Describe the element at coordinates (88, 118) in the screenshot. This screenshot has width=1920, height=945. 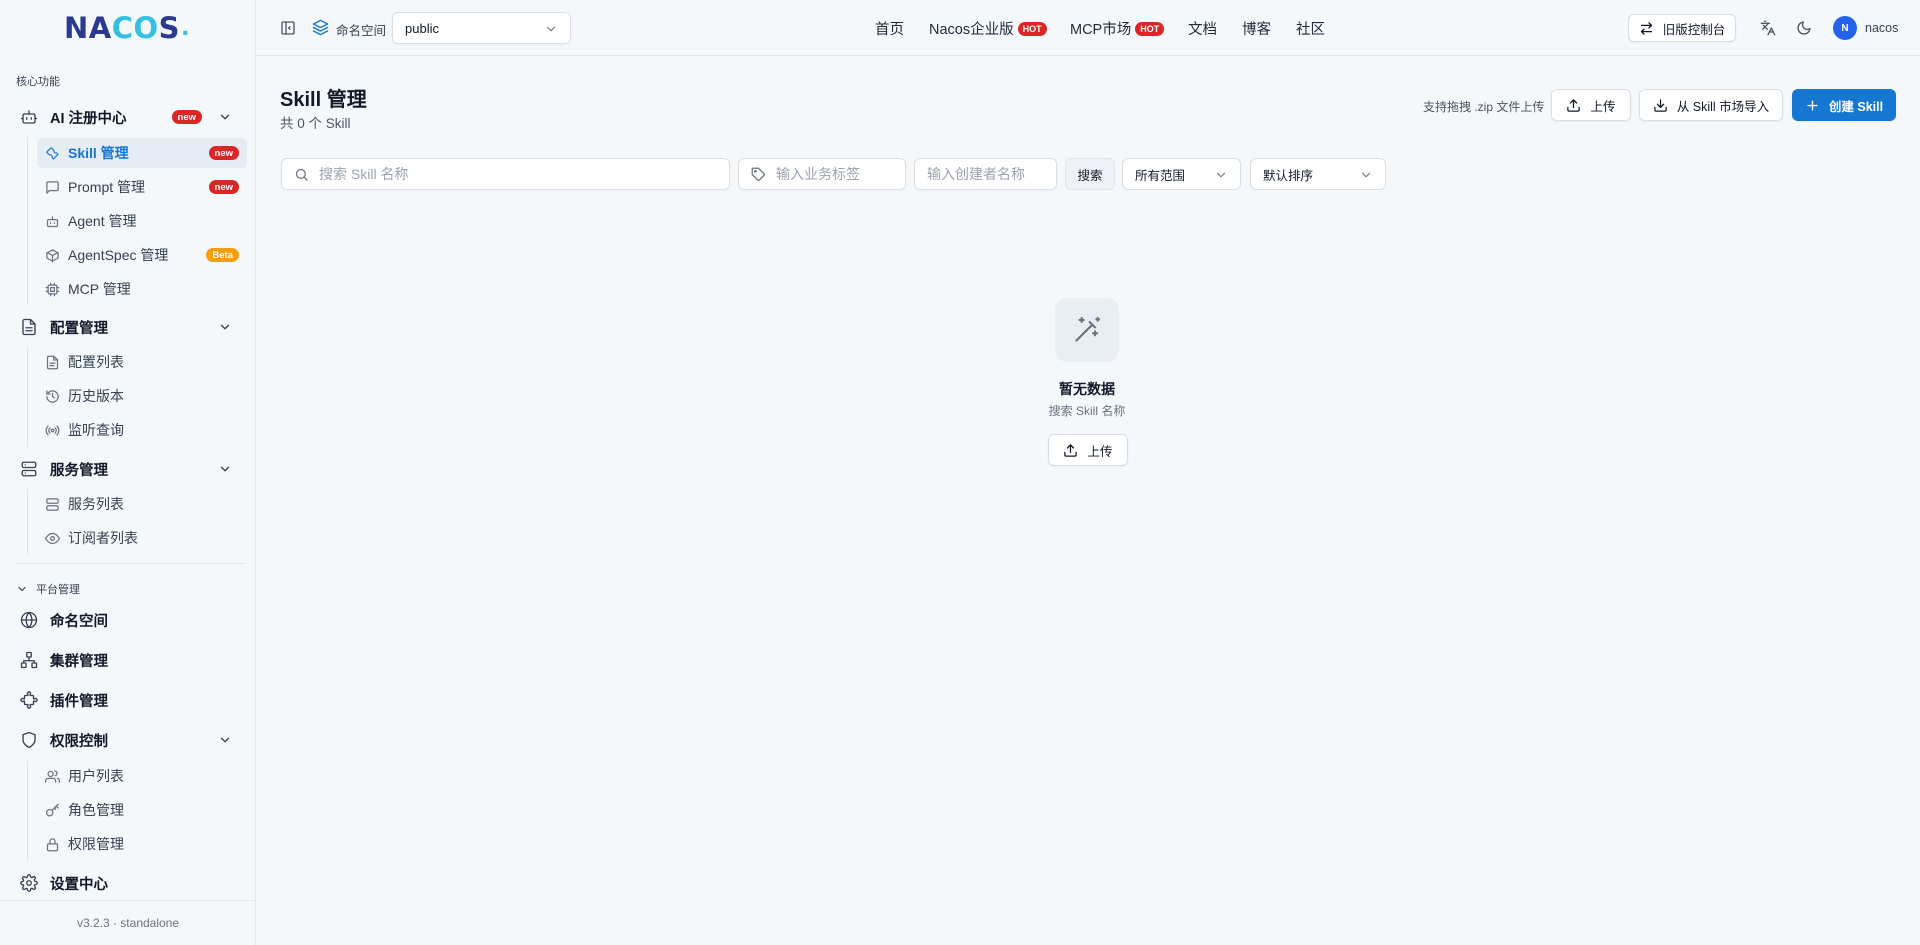
I see `sidebar-group-label: AI 注册中心` at that location.